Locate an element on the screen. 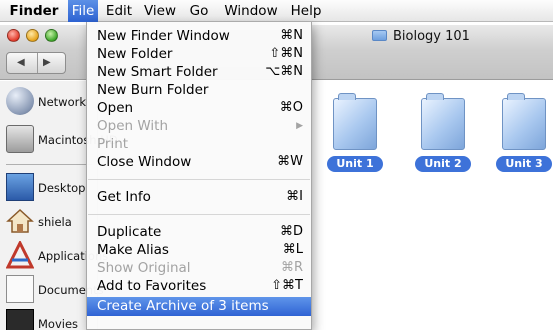 This screenshot has height=330, width=553. sidebar-item-label: Network is located at coordinates (62, 102).